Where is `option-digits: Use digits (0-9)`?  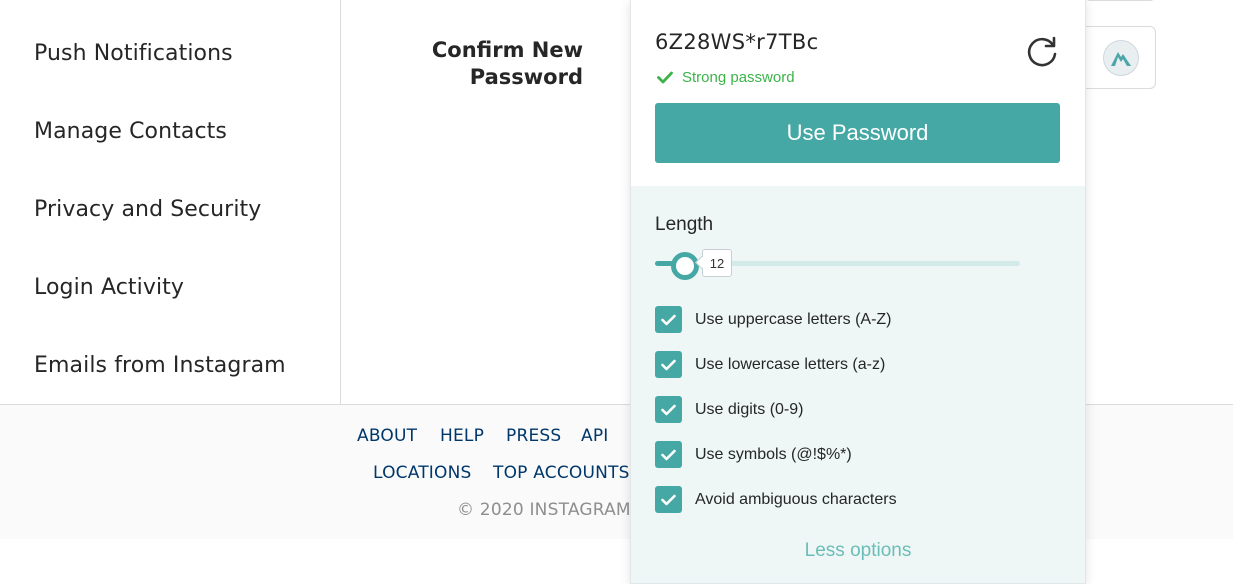
option-digits: Use digits (0-9) is located at coordinates (729, 409).